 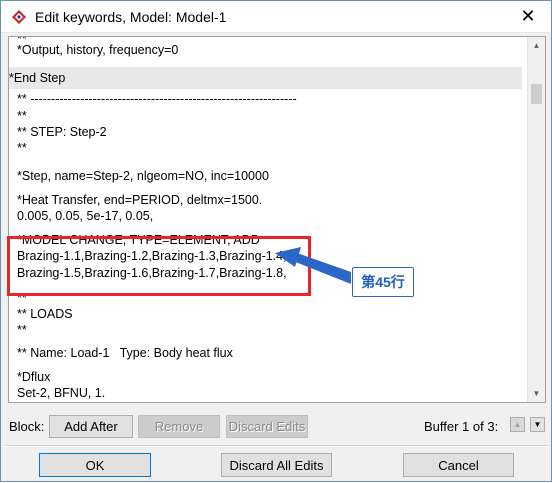 I want to click on scroll-down-icon: ▼, so click(x=536, y=393).